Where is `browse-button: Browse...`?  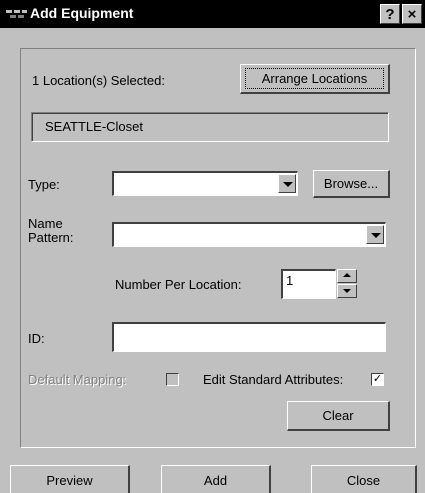 browse-button: Browse... is located at coordinates (351, 184).